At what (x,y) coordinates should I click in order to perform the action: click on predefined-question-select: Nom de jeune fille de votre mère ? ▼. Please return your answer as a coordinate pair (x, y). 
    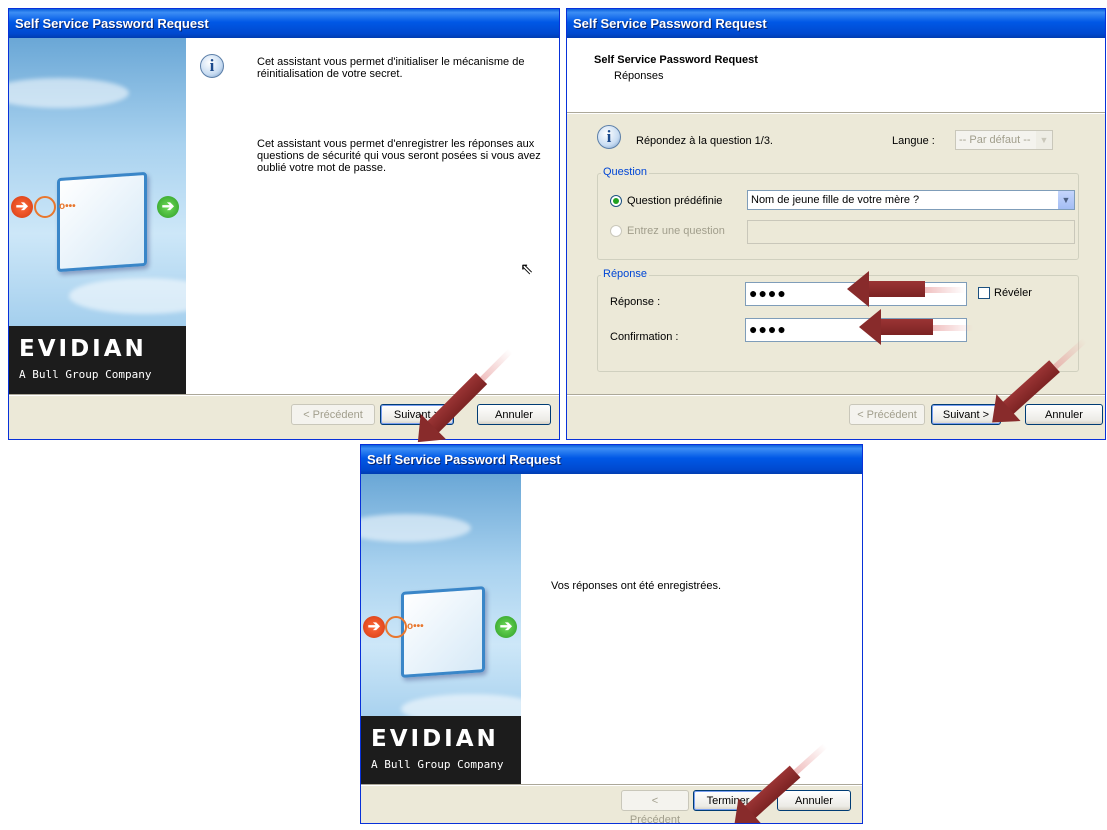
    Looking at the image, I should click on (911, 200).